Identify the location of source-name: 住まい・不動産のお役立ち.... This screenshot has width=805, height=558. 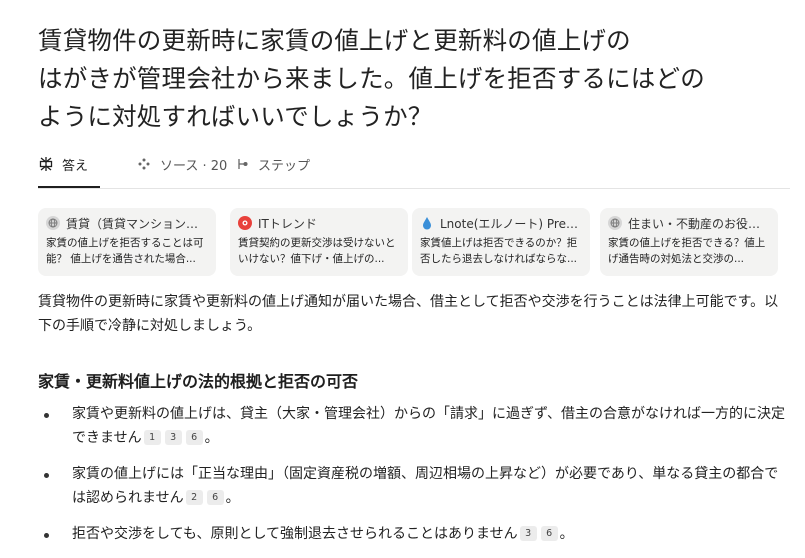
(699, 223).